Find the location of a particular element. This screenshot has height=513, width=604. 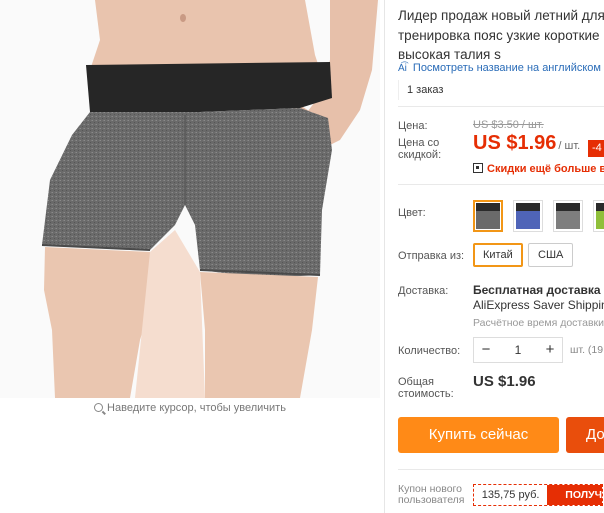

coupon-box: 135,75 руб. ПОЛУЧ is located at coordinates (538, 495).